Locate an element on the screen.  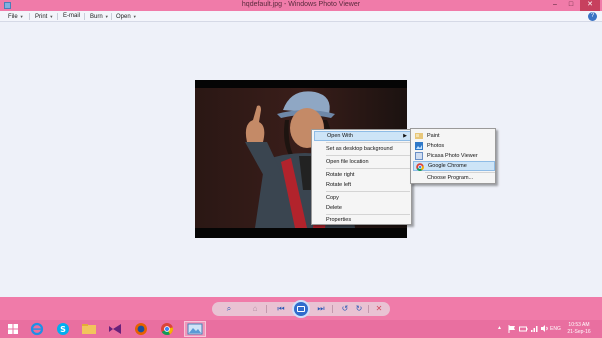
rotate-right-icon: ↻ is located at coordinates (359, 309).